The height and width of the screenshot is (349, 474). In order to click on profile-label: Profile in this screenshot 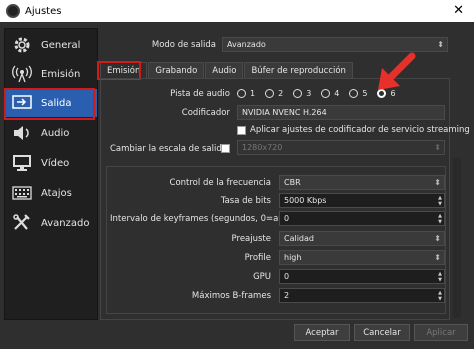, I will do `click(257, 258)`.